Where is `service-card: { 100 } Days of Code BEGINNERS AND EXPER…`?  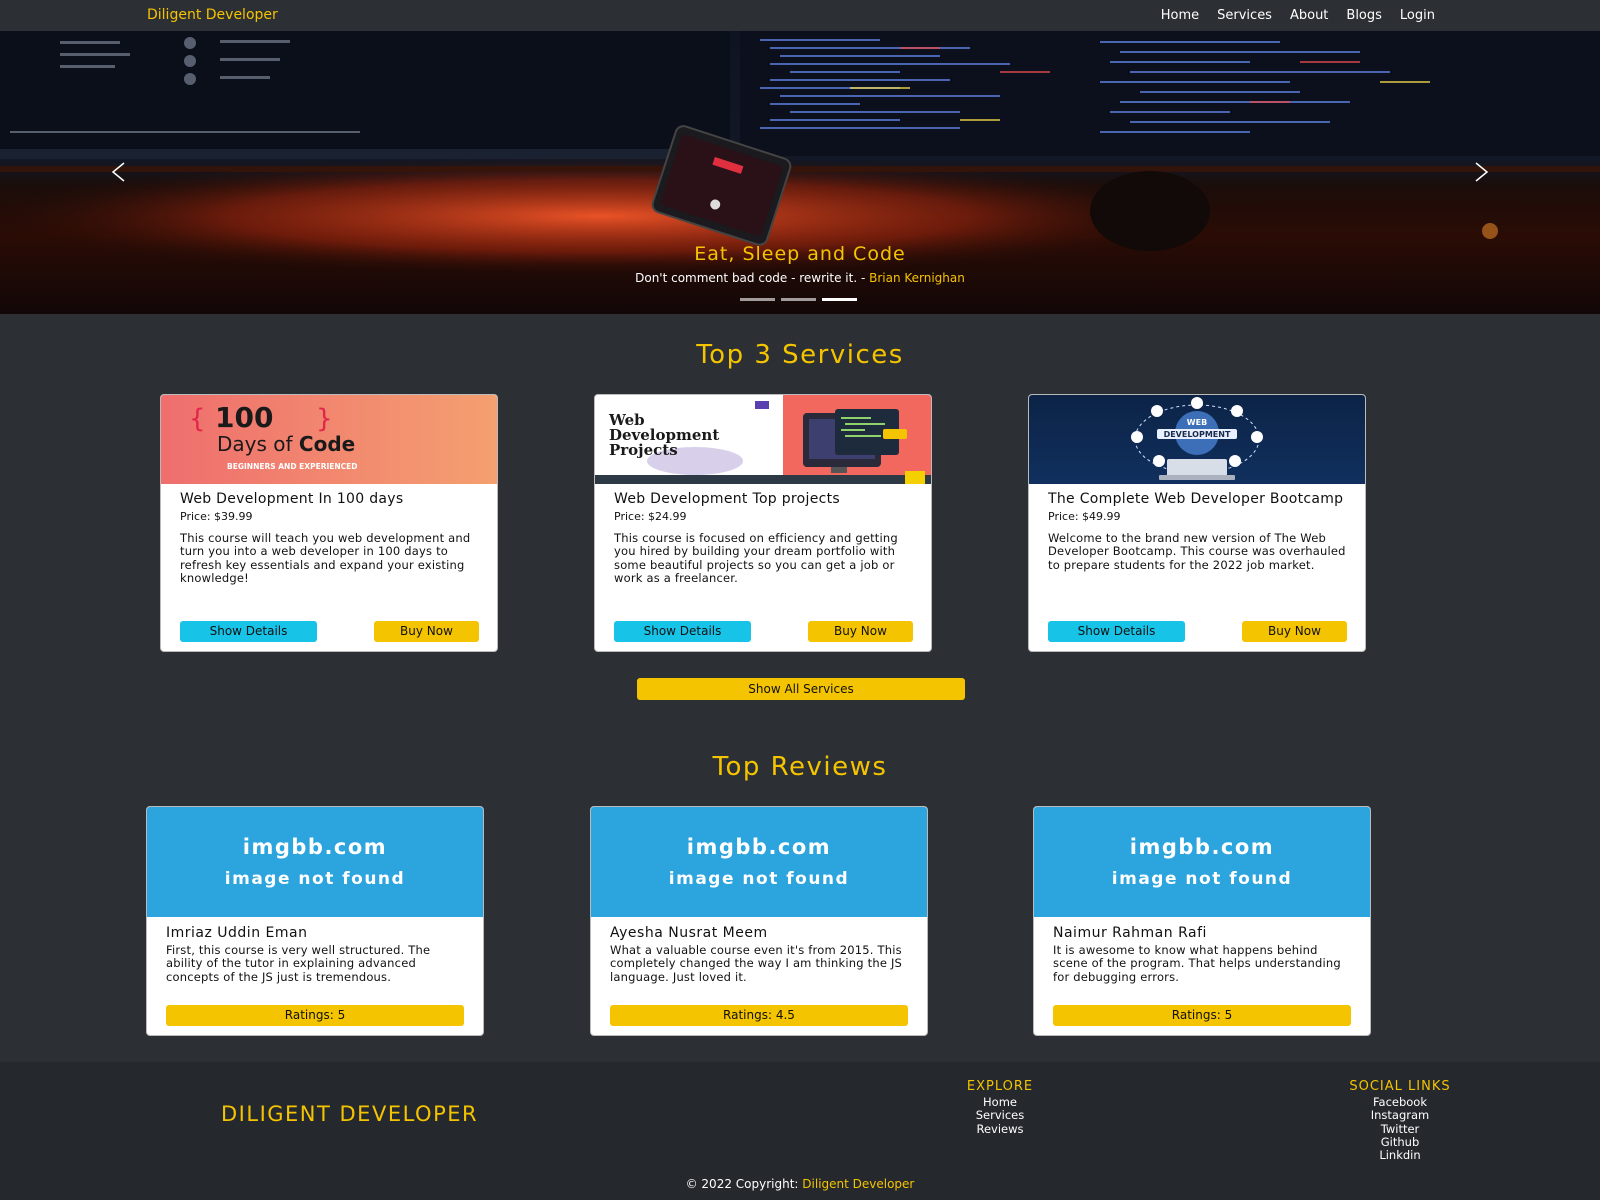
service-card: { 100 } Days of Code BEGINNERS AND EXPER… is located at coordinates (329, 523).